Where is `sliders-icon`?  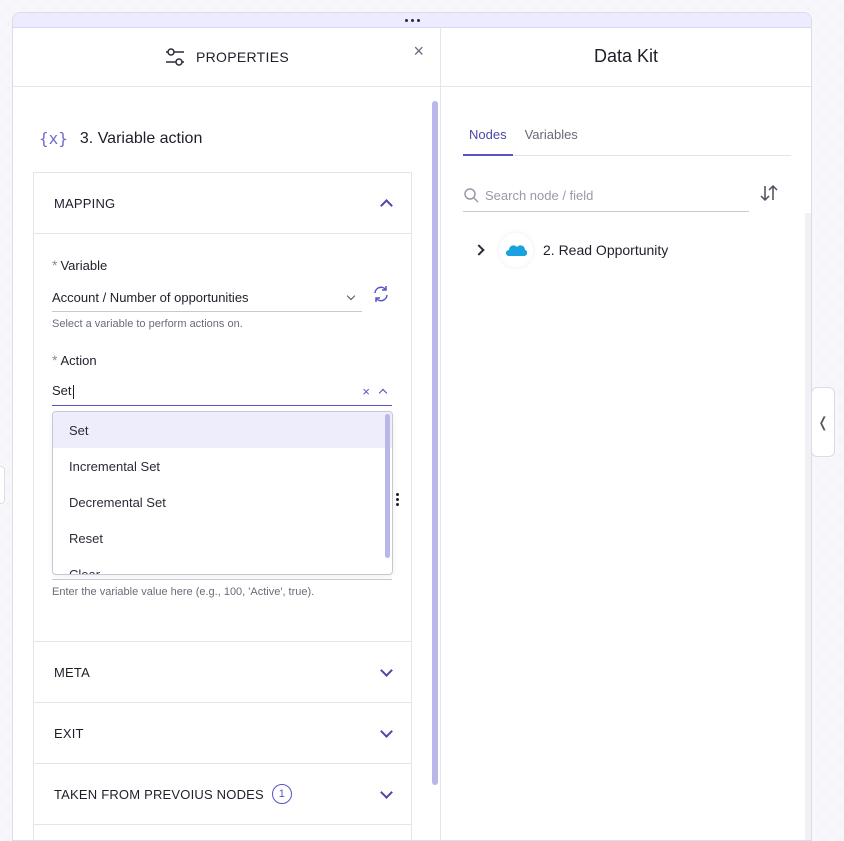 sliders-icon is located at coordinates (175, 56).